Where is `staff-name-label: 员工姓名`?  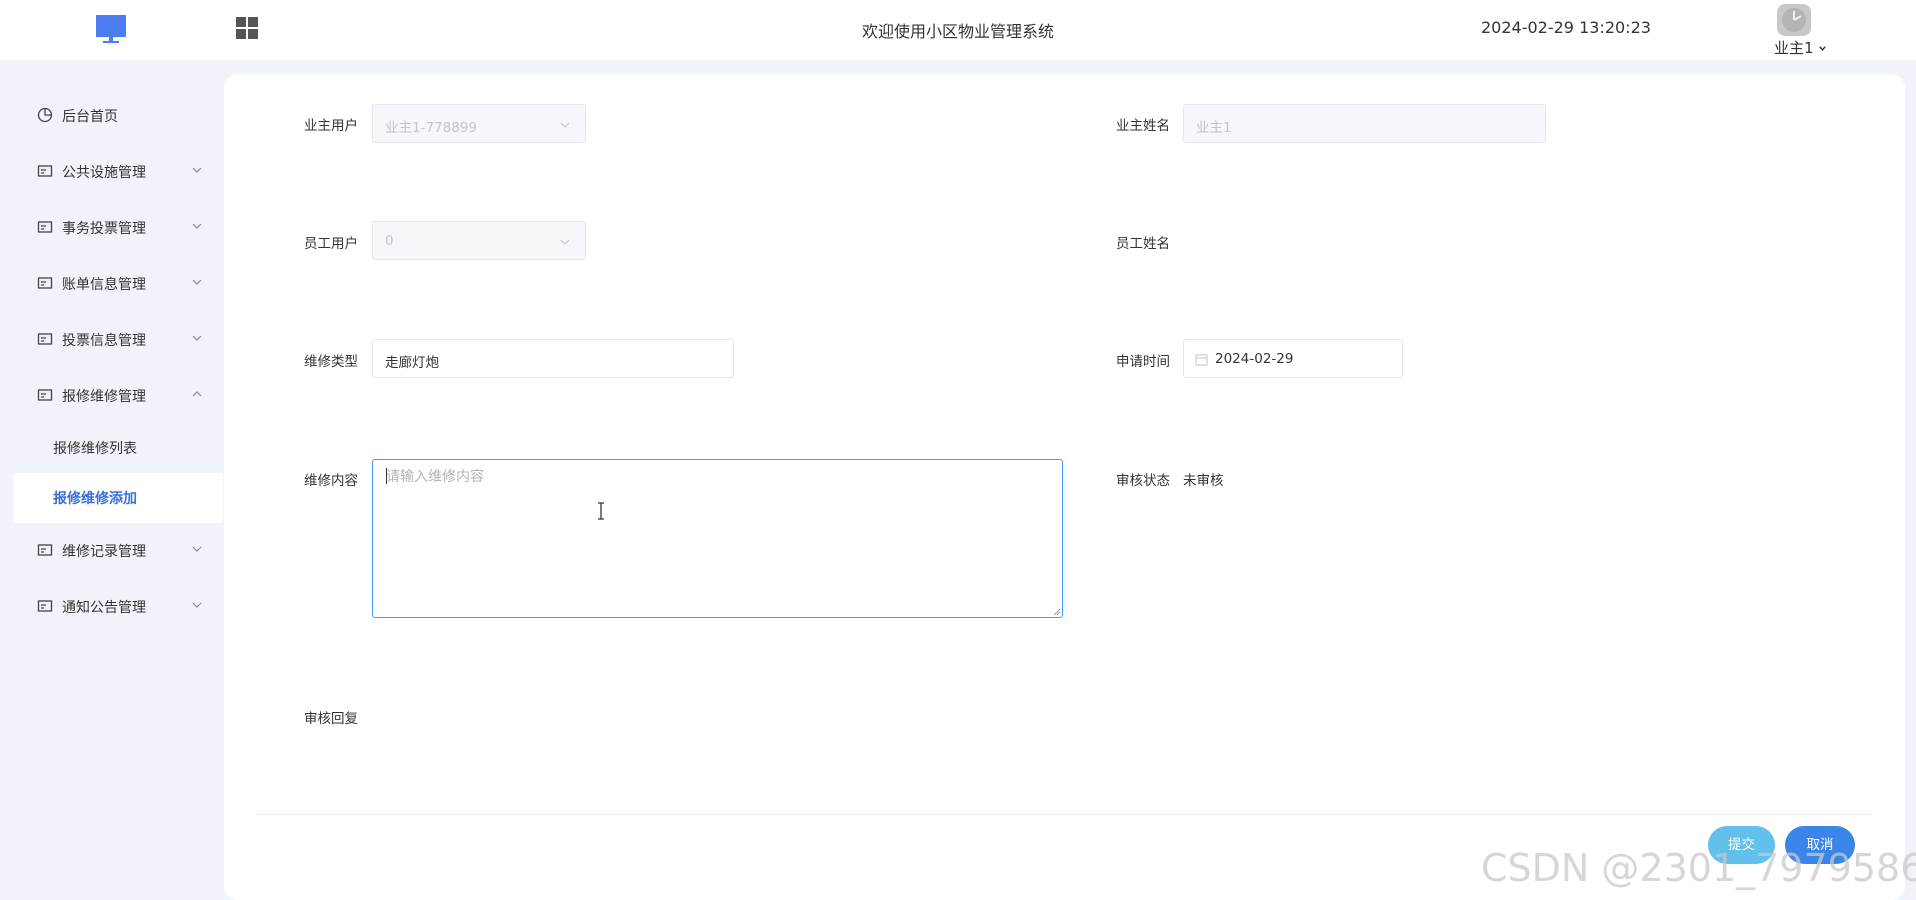
staff-name-label: 员工姓名 is located at coordinates (1143, 244).